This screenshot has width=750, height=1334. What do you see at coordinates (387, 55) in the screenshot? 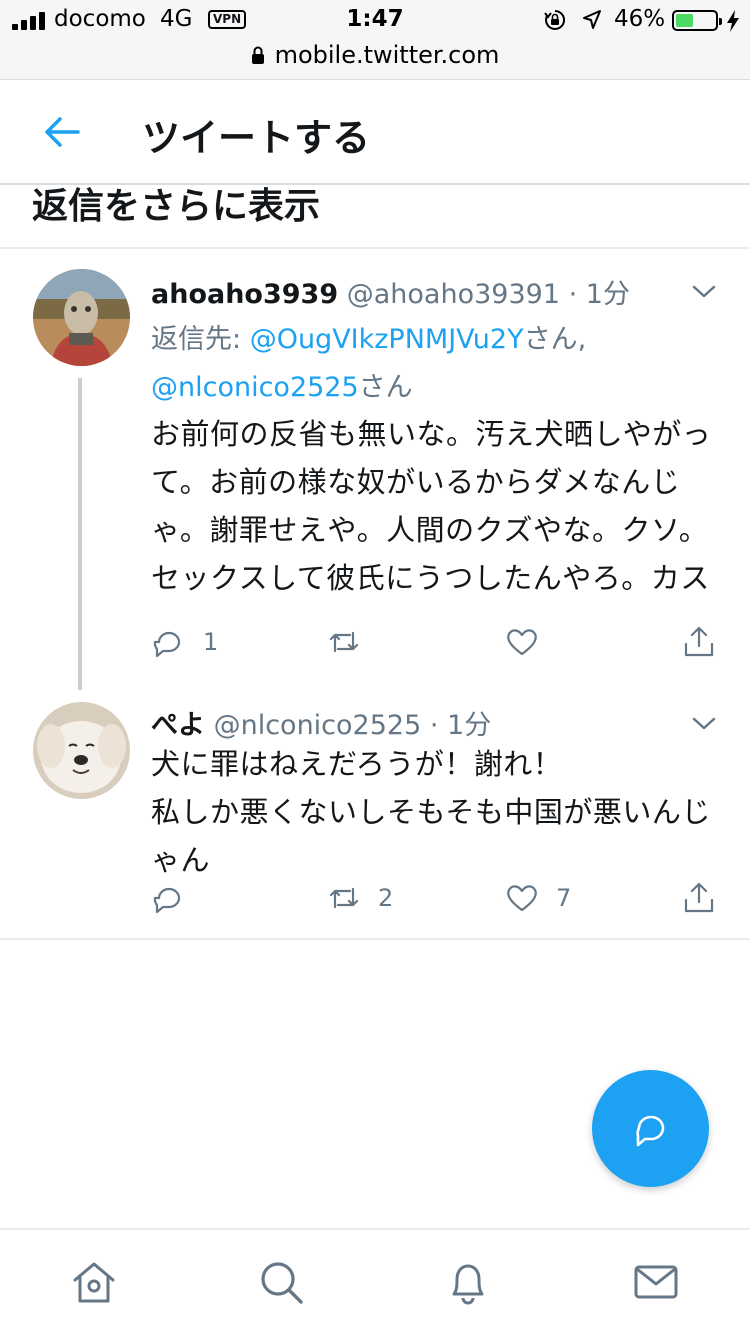
I see `url-text: mobile.twitter.com` at bounding box center [387, 55].